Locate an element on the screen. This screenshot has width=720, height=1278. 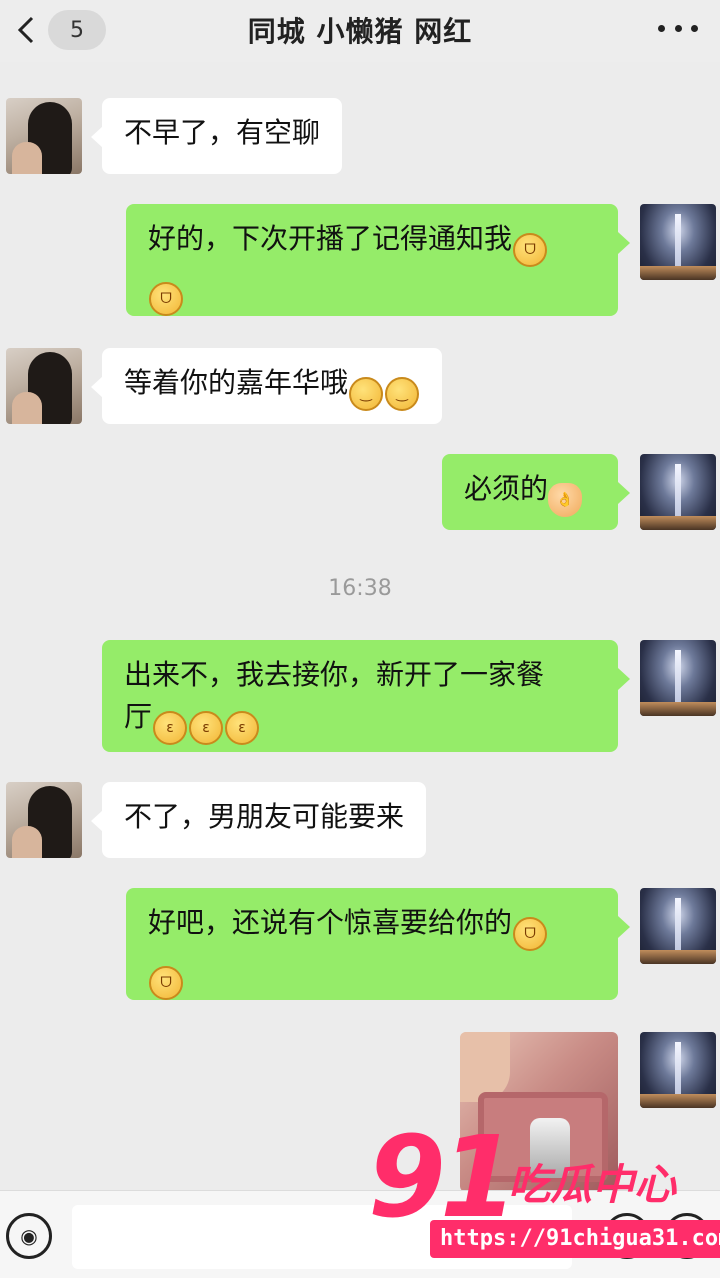
message-bubble-incoming: 不了，男朋友可能要来 is located at coordinates (264, 820).